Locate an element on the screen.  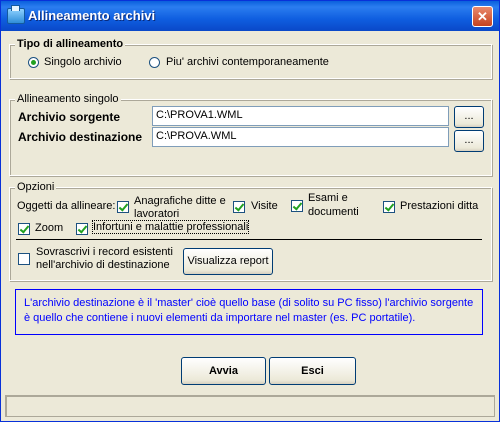
esami-checkbox is located at coordinates (297, 206).